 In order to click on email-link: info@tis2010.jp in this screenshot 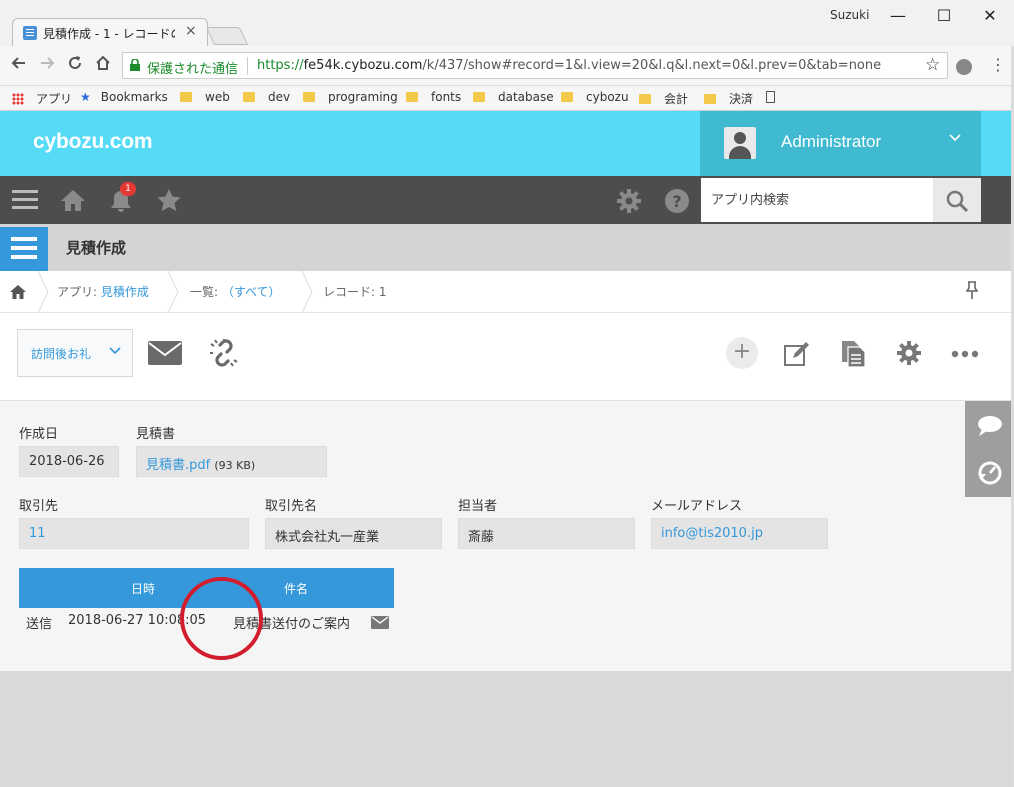, I will do `click(712, 533)`.